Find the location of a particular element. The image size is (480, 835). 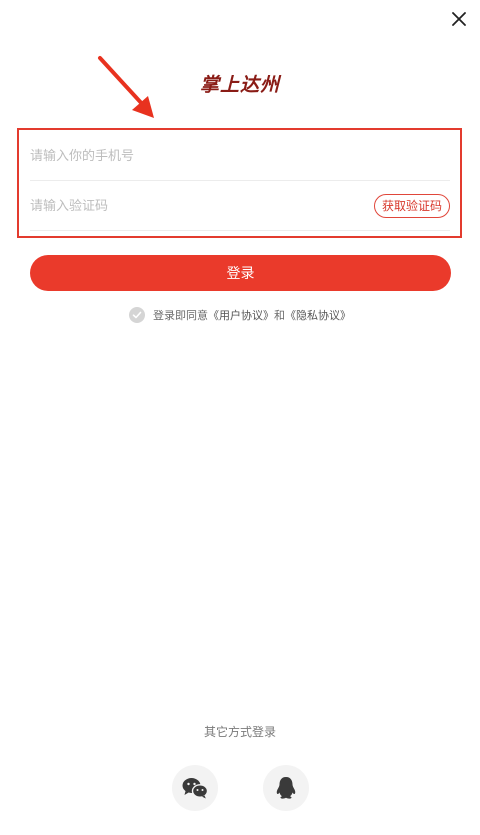

privacy-agreement-link: 《隐私协议》 is located at coordinates (318, 315).